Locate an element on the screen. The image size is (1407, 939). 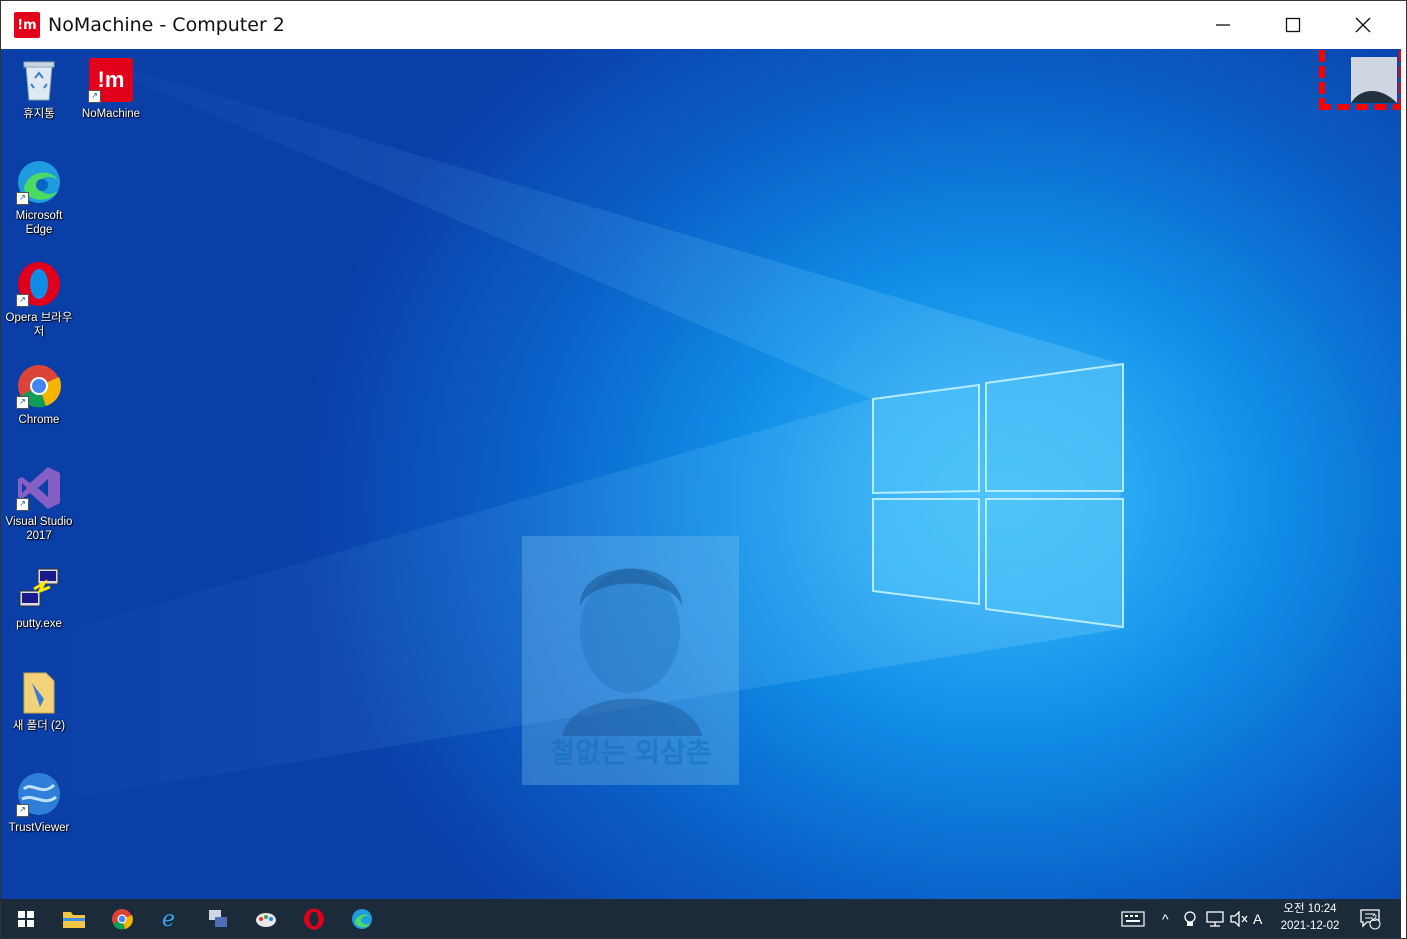
desktop-icon-label: TrustViewer is located at coordinates (39, 828).